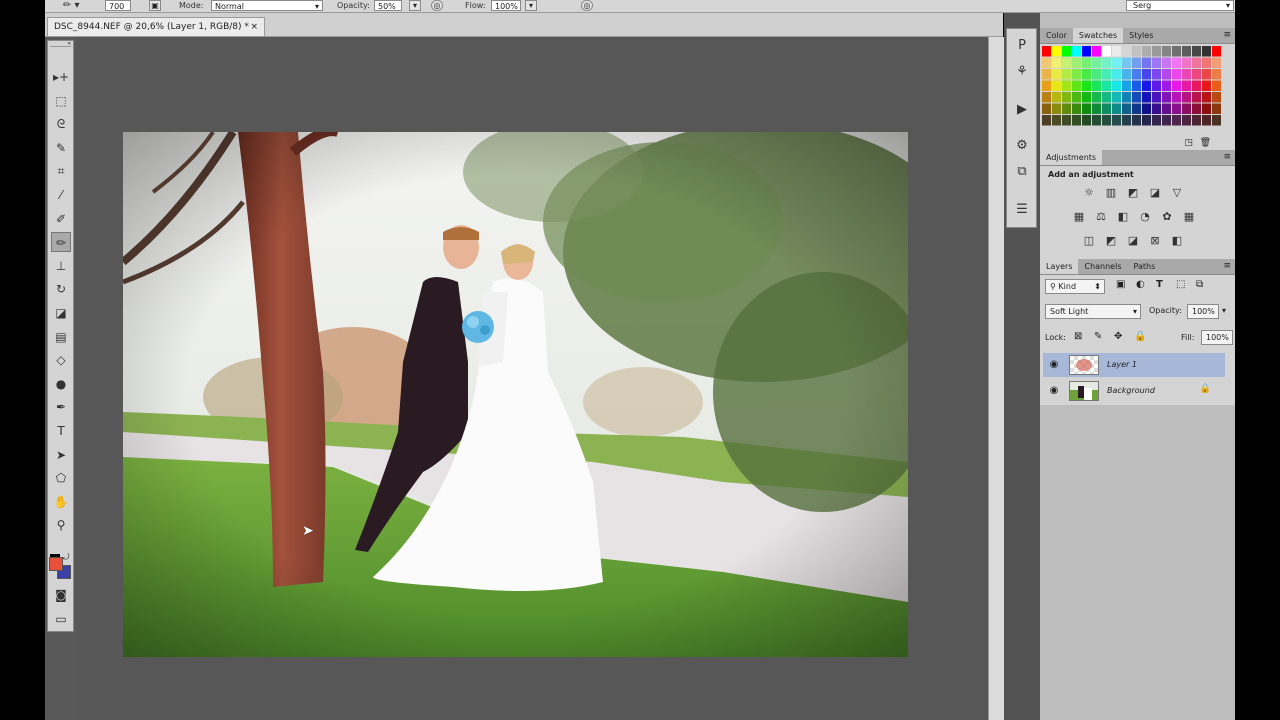 The image size is (1280, 720). Describe the element at coordinates (1217, 337) in the screenshot. I see `layer-fill-field: 100%` at that location.